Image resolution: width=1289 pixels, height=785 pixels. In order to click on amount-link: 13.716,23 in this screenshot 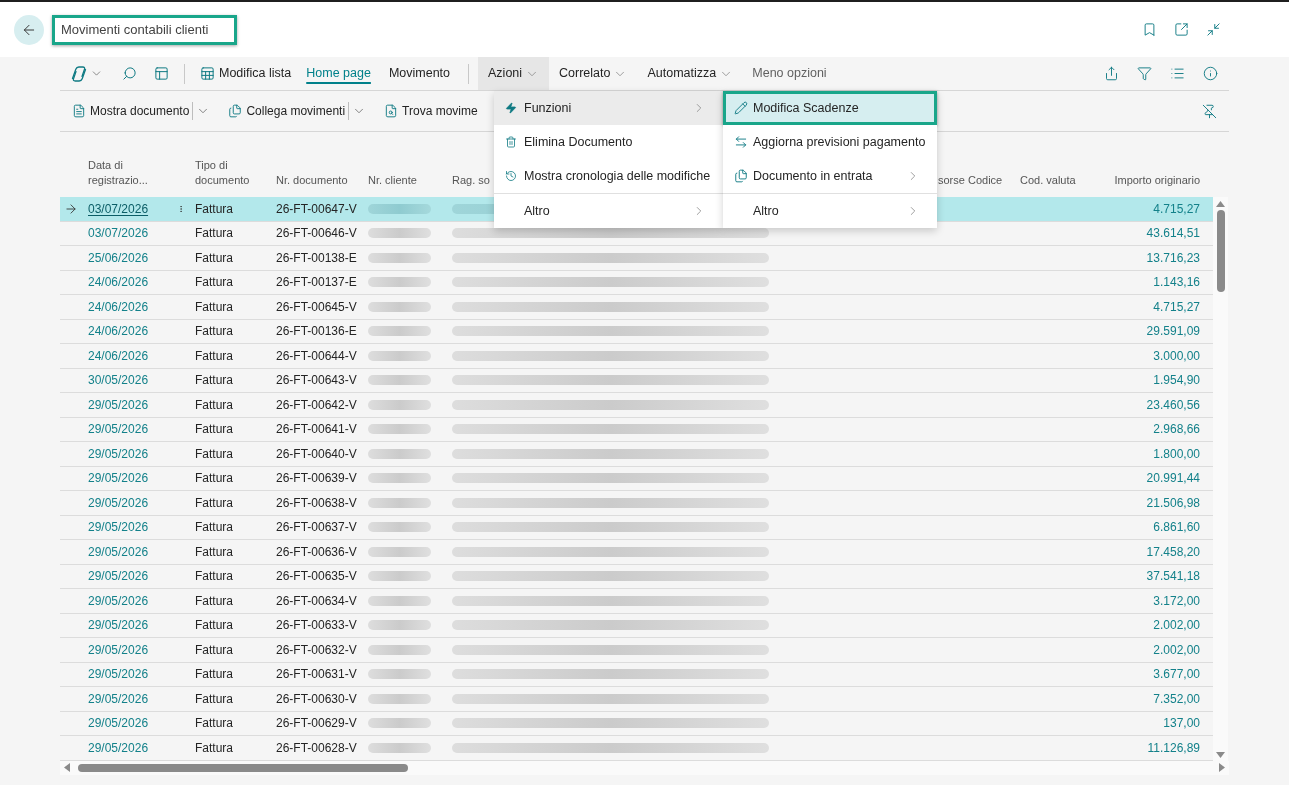, I will do `click(1173, 257)`.